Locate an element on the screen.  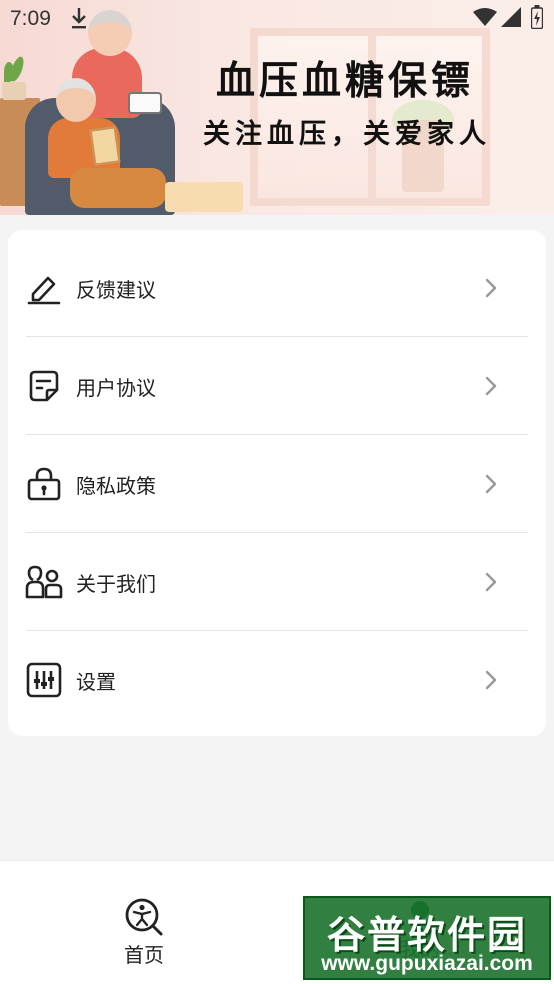
status-bar: 7:09 is located at coordinates (277, 19).